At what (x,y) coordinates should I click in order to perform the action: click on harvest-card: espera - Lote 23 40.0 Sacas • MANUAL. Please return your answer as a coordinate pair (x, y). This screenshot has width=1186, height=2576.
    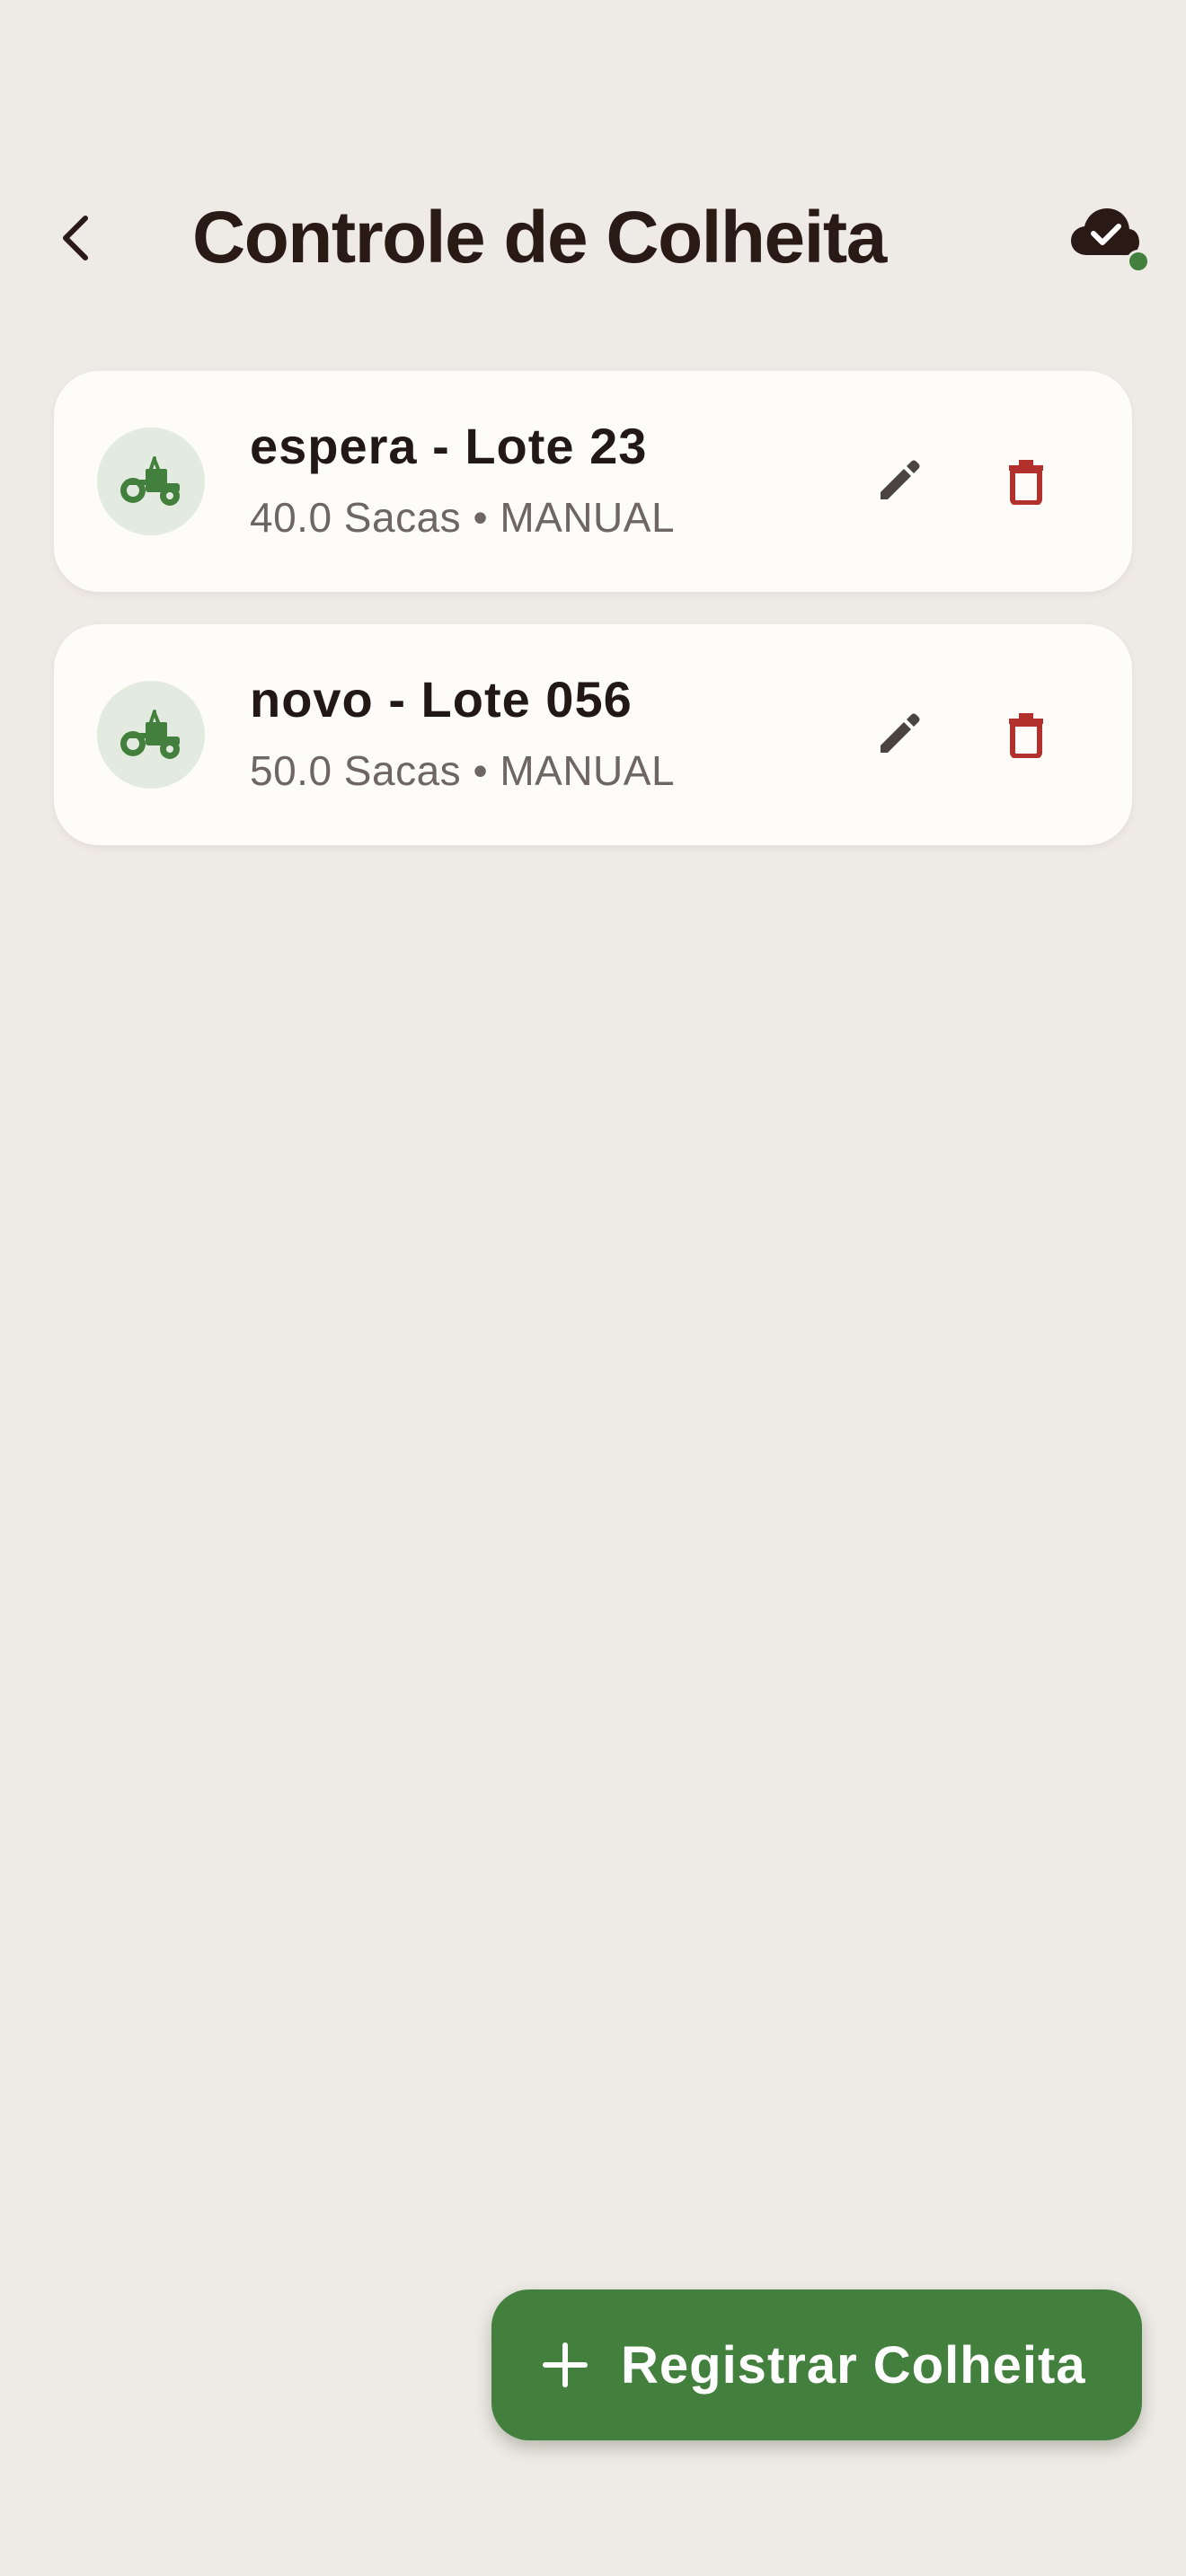
    Looking at the image, I should click on (593, 481).